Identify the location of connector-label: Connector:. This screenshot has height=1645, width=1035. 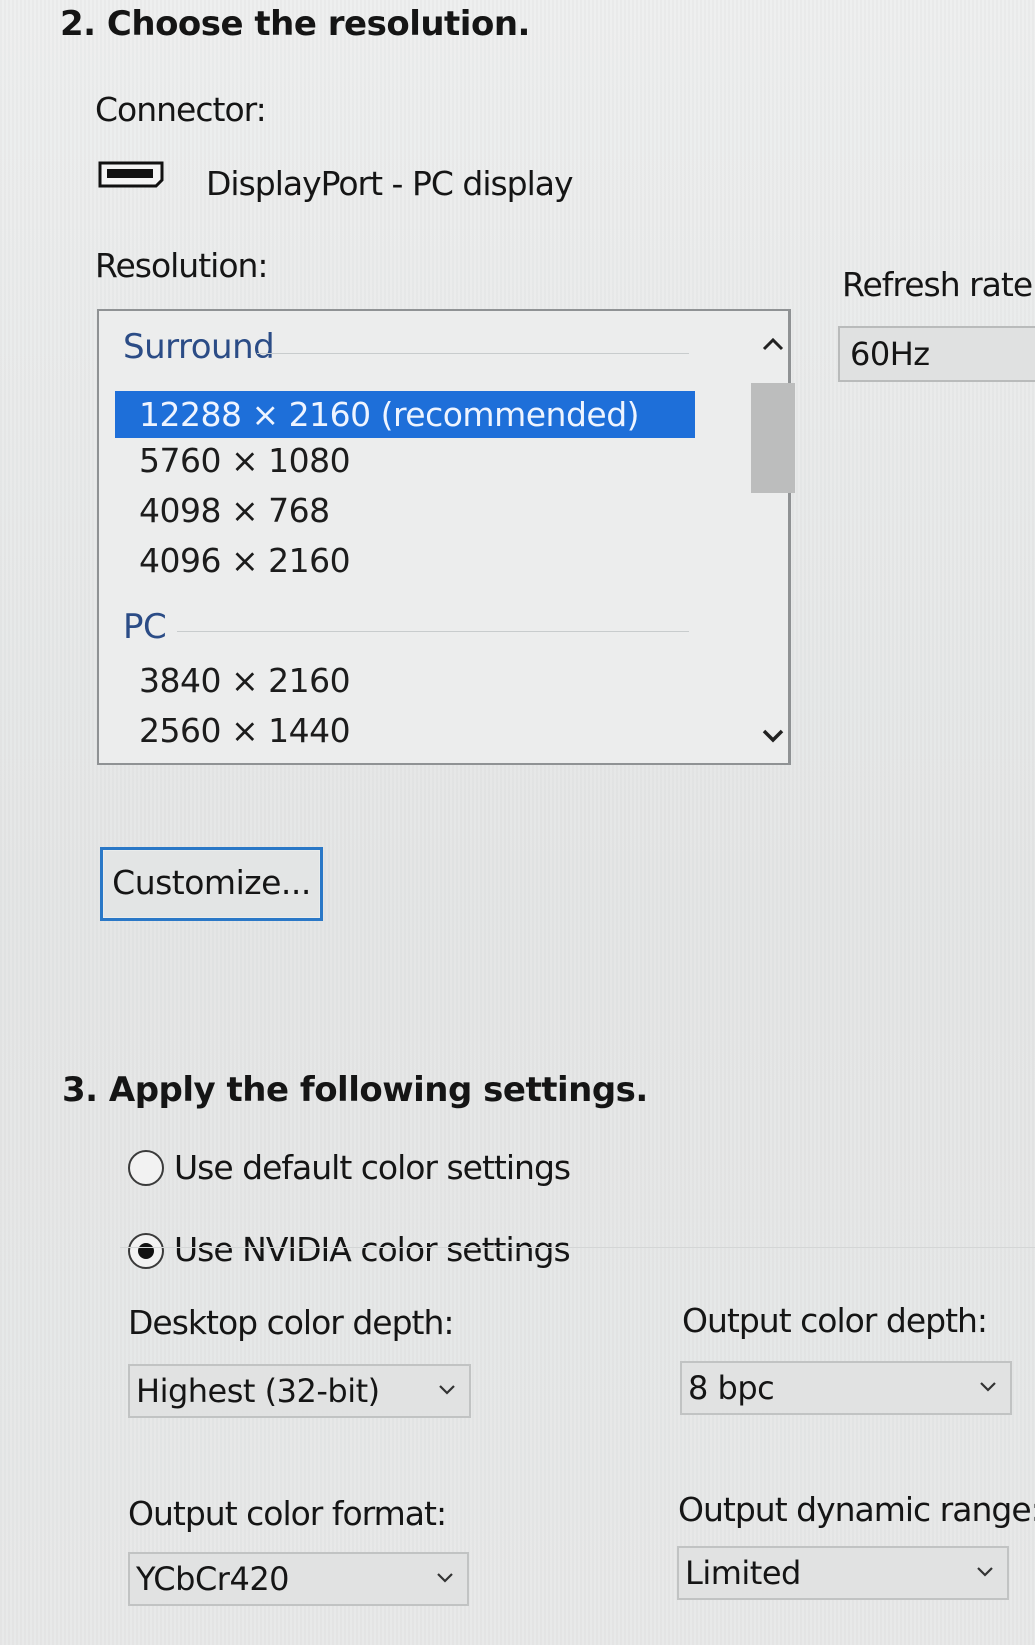
(181, 109).